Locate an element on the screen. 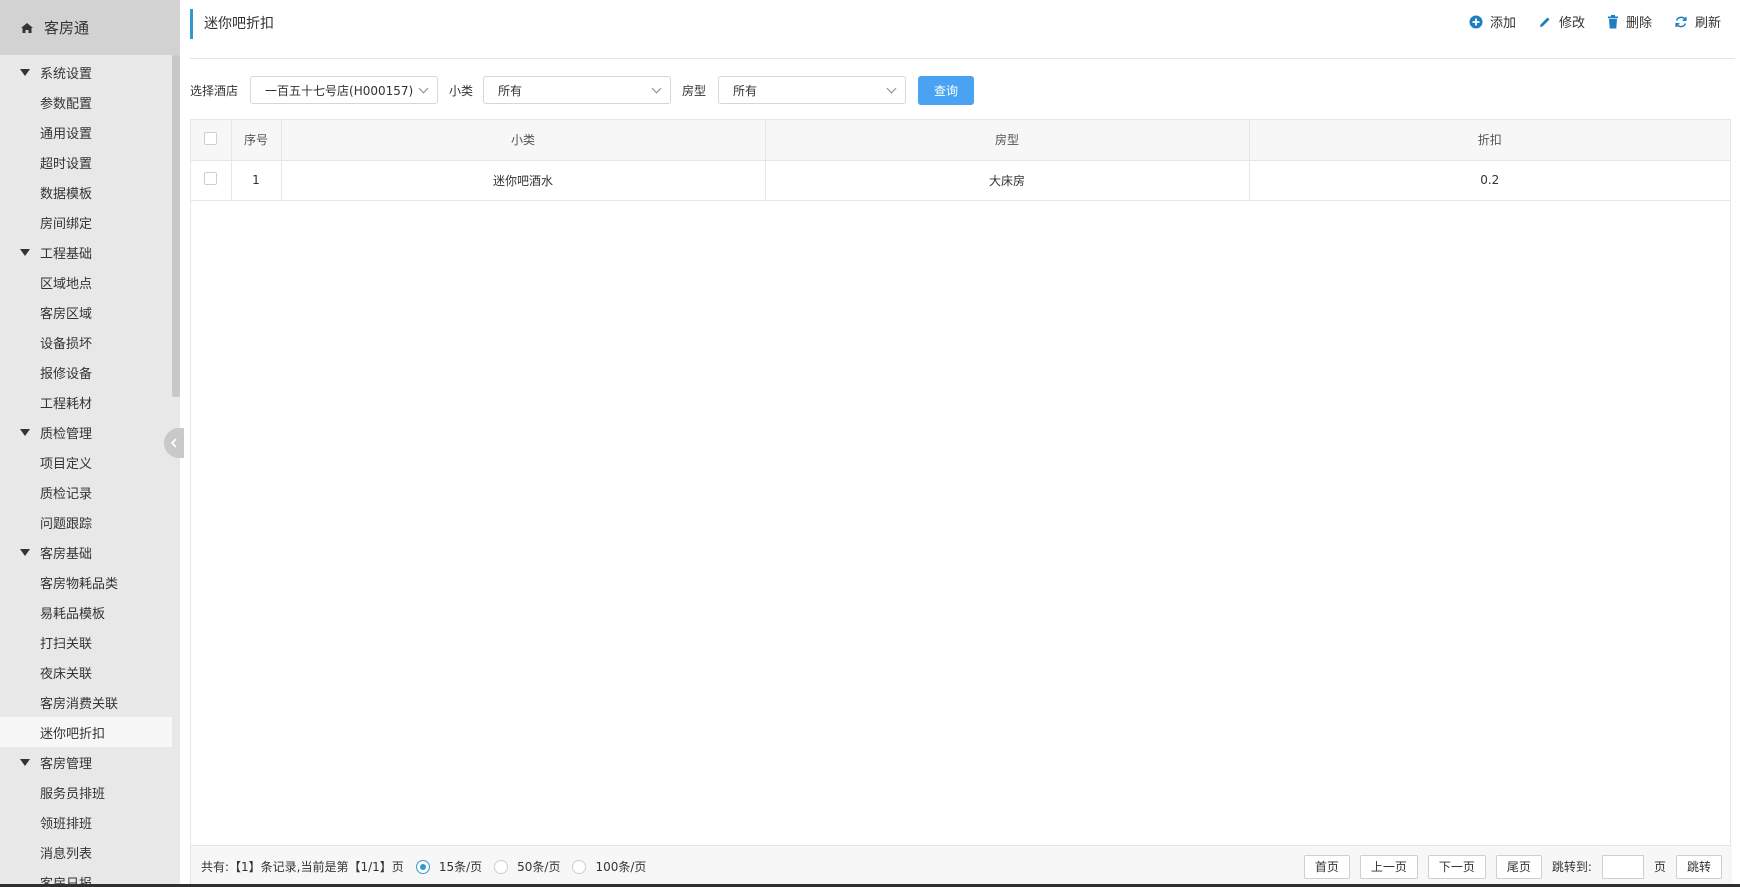  filter-bar: 选择酒店 一百五十七号店(H000157) 小类 所有 房型 所有 查询 is located at coordinates (582, 90).